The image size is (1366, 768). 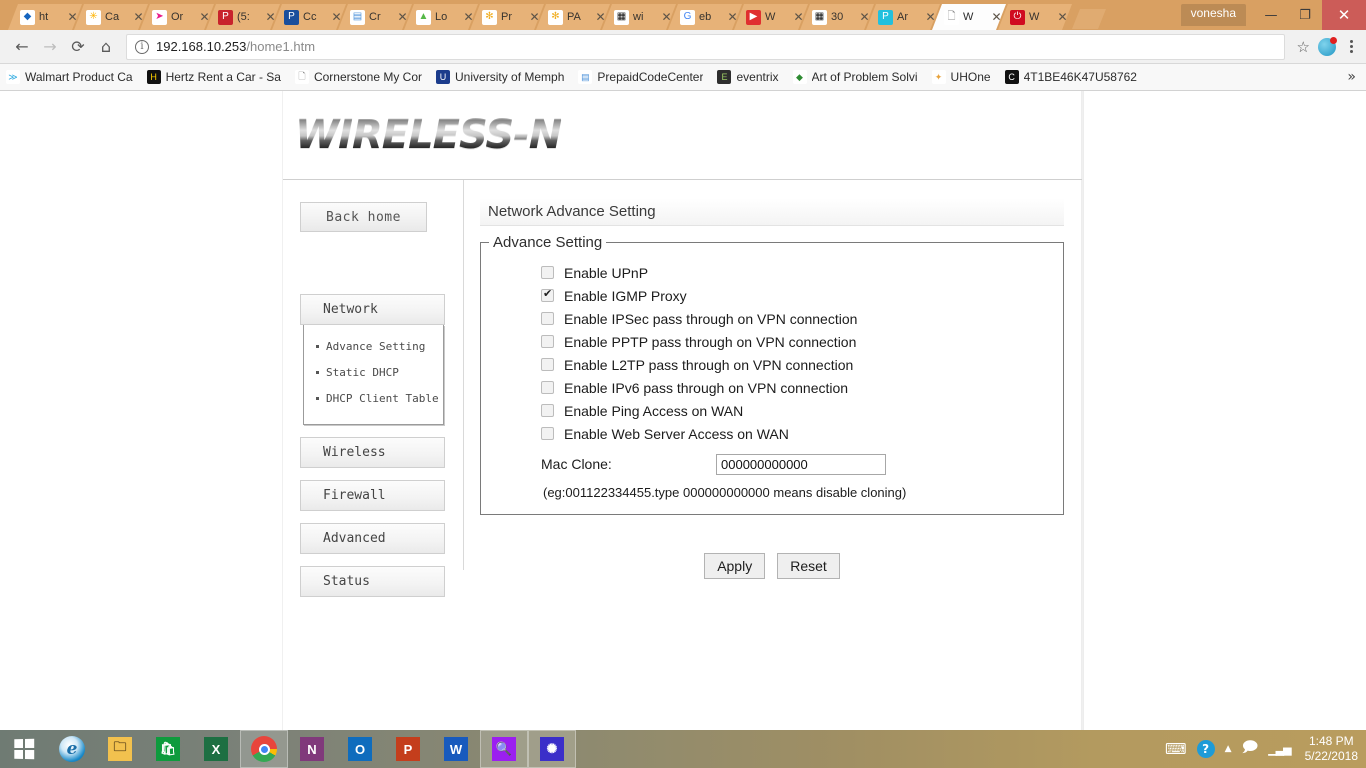 I want to click on sidebar-group-header: Network, so click(x=372, y=309).